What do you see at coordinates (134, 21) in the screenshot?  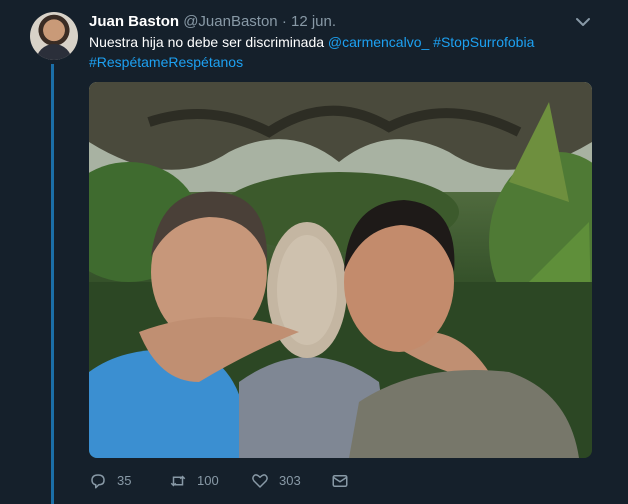 I see `author-name: Juan Baston` at bounding box center [134, 21].